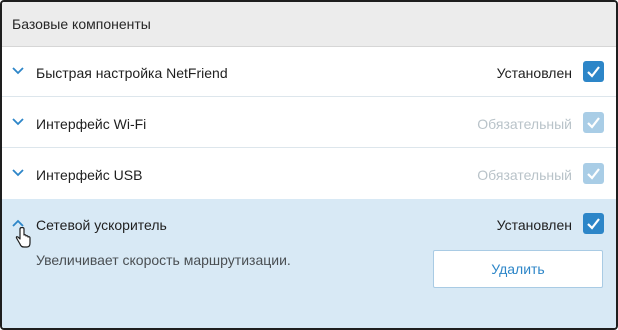 This screenshot has width=618, height=330. I want to click on component-name: Интерфейс USB, so click(89, 175).